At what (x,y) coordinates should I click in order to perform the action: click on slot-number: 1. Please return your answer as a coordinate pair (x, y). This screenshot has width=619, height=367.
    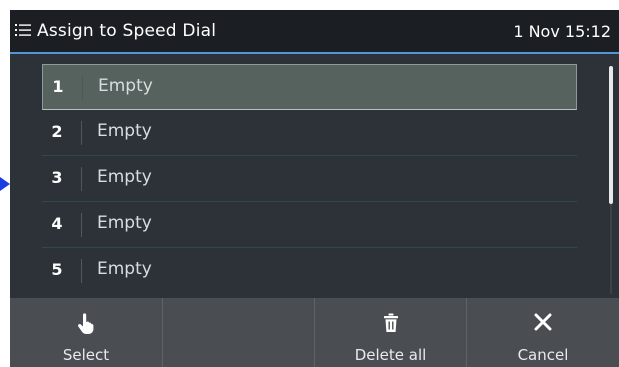
    Looking at the image, I should click on (58, 86).